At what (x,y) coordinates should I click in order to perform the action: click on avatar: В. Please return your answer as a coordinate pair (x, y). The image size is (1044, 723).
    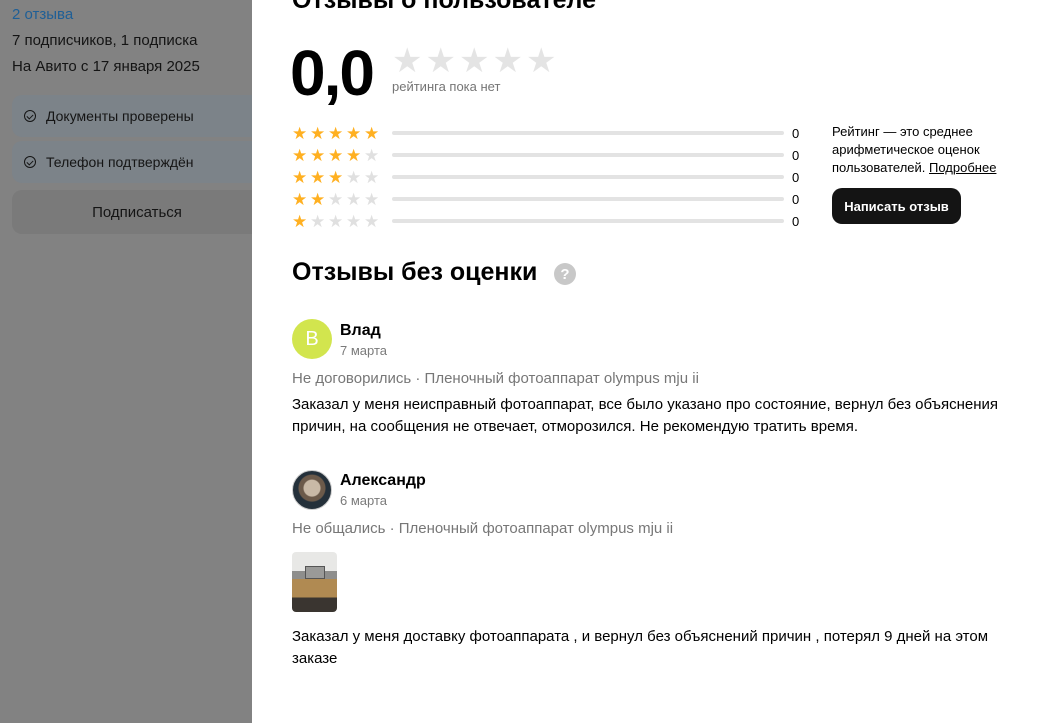
    Looking at the image, I should click on (312, 339).